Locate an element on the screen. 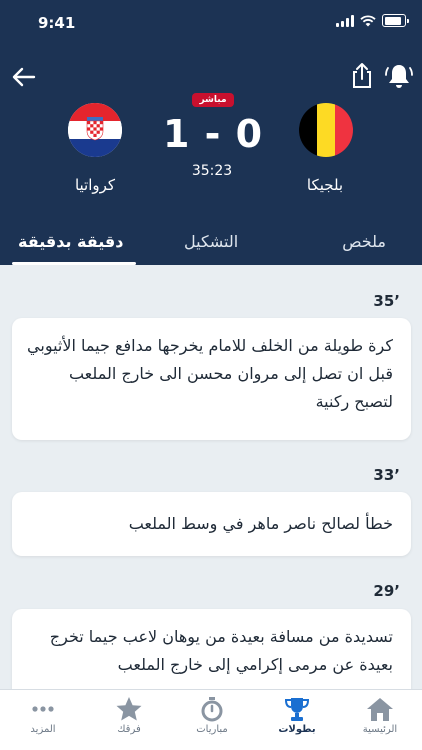  stopwatch-icon is located at coordinates (212, 709).